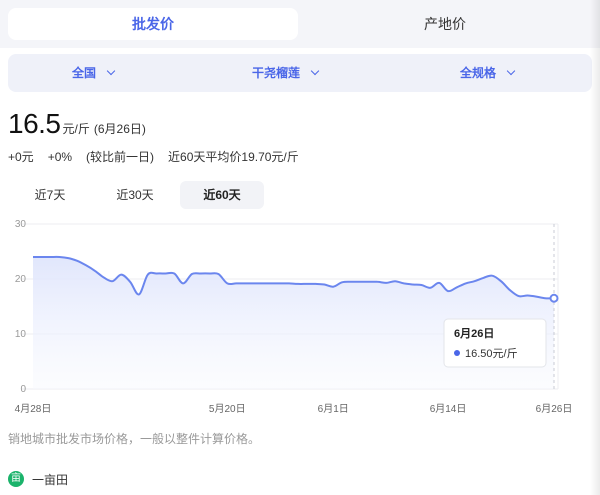  What do you see at coordinates (491, 353) in the screenshot?
I see `tooltip-value: 16.50元/斤` at bounding box center [491, 353].